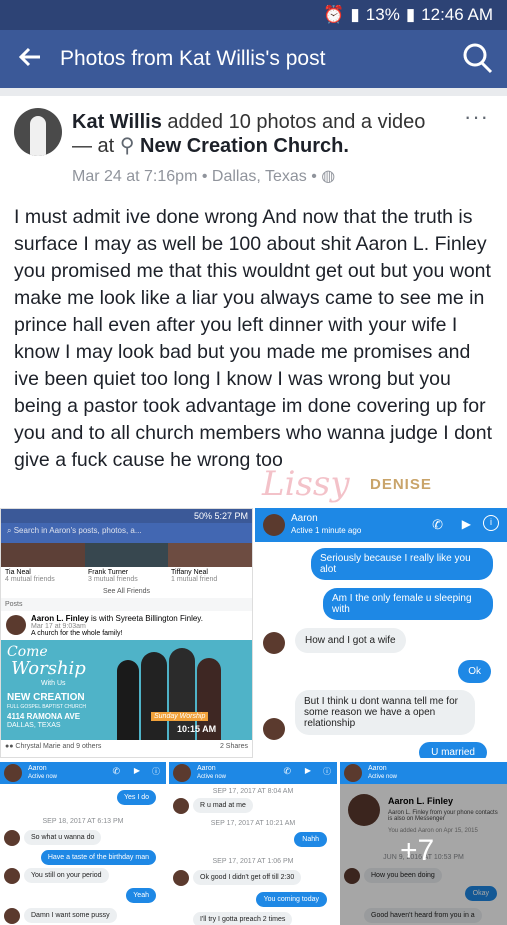  I want to click on more-options-icon: ···, so click(476, 117).